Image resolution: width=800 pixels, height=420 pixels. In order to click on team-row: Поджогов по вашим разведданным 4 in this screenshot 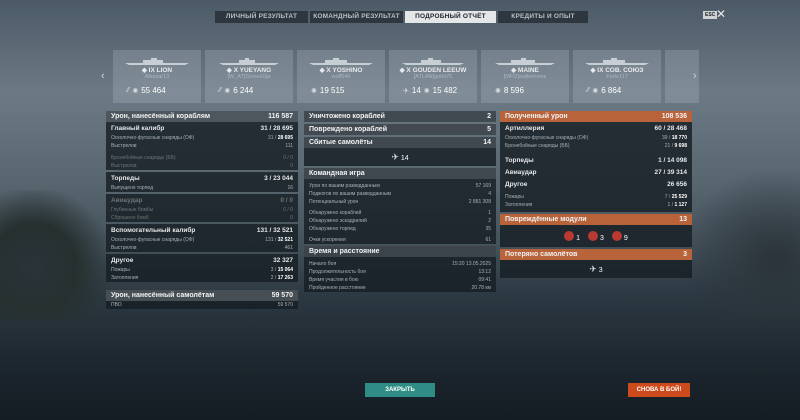, I will do `click(400, 194)`.